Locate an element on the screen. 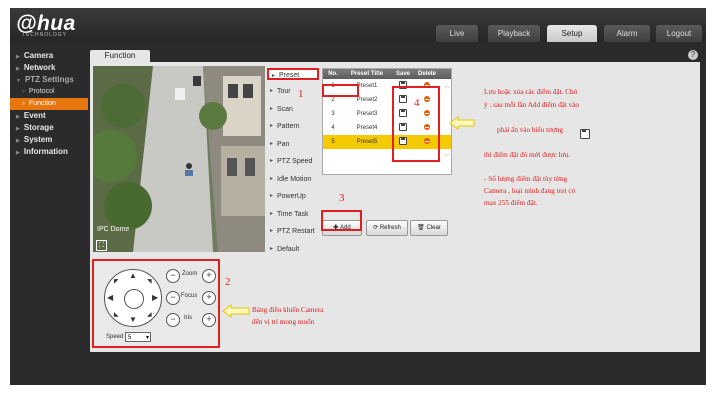  arrow-down-icon: ▼ is located at coordinates (133, 319).